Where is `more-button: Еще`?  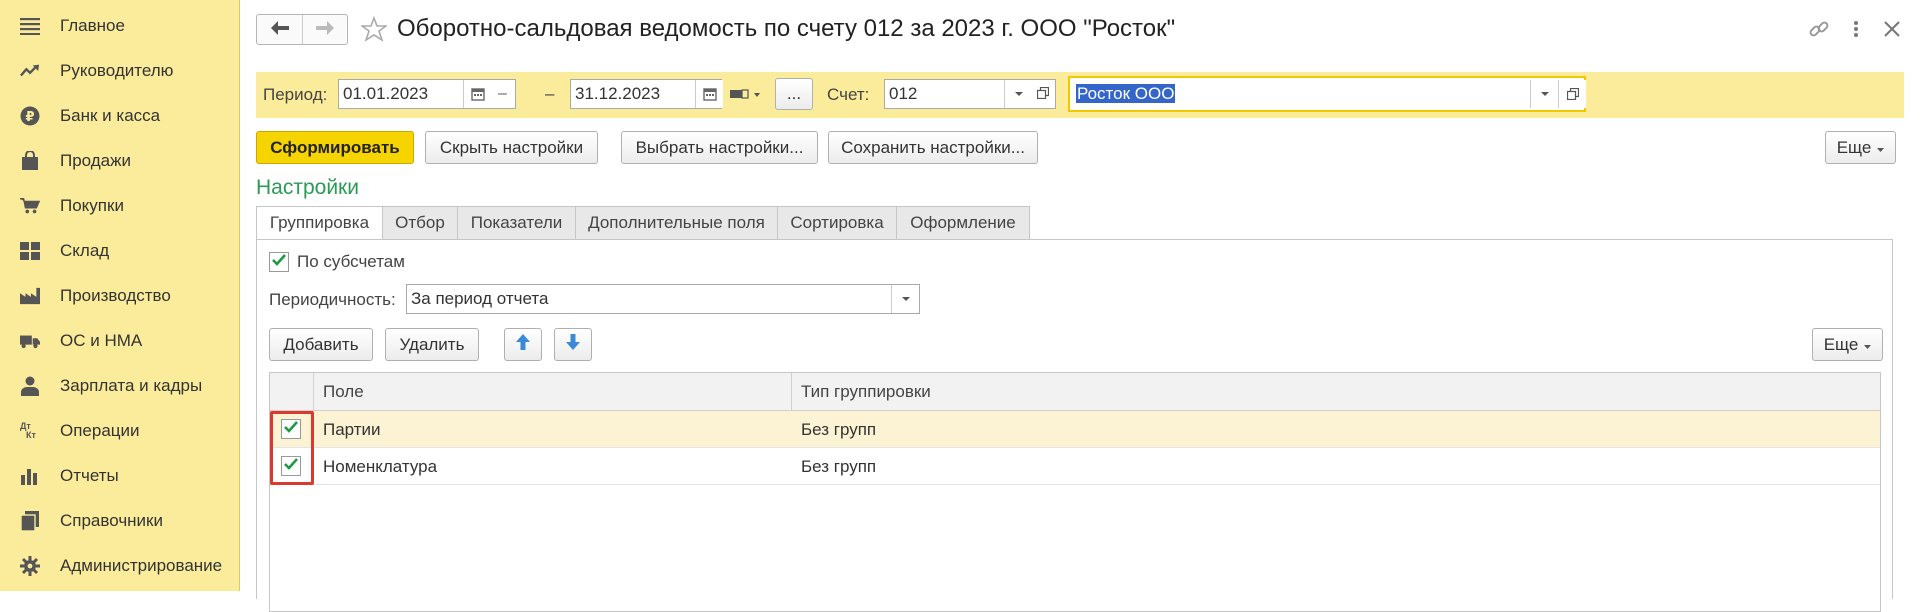
more-button: Еще is located at coordinates (1860, 147).